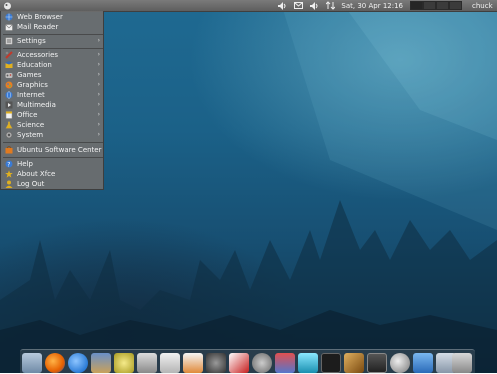  I want to click on menu-item-about-xfce: About Xfce, so click(53, 174).